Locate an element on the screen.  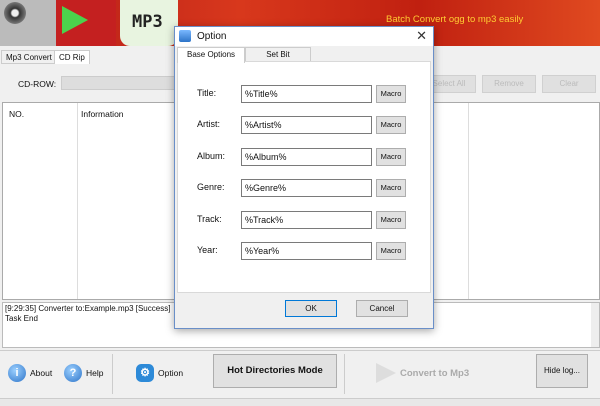
tab-cd-rip: CD Rip is located at coordinates (72, 57).